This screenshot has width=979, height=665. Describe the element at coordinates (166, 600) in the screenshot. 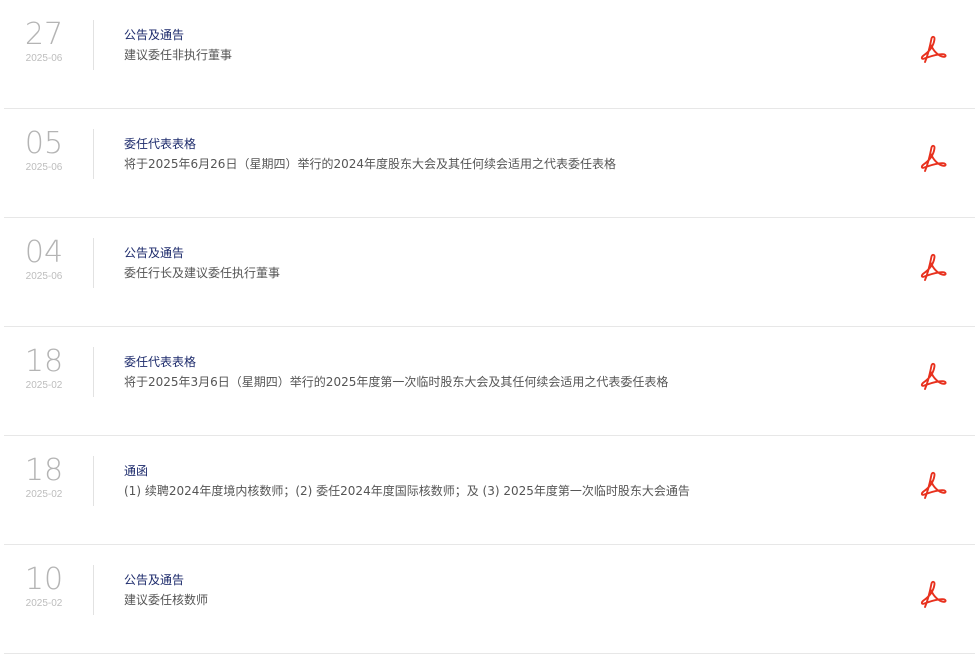

I see `item-title-link: 建议委任核数师` at that location.